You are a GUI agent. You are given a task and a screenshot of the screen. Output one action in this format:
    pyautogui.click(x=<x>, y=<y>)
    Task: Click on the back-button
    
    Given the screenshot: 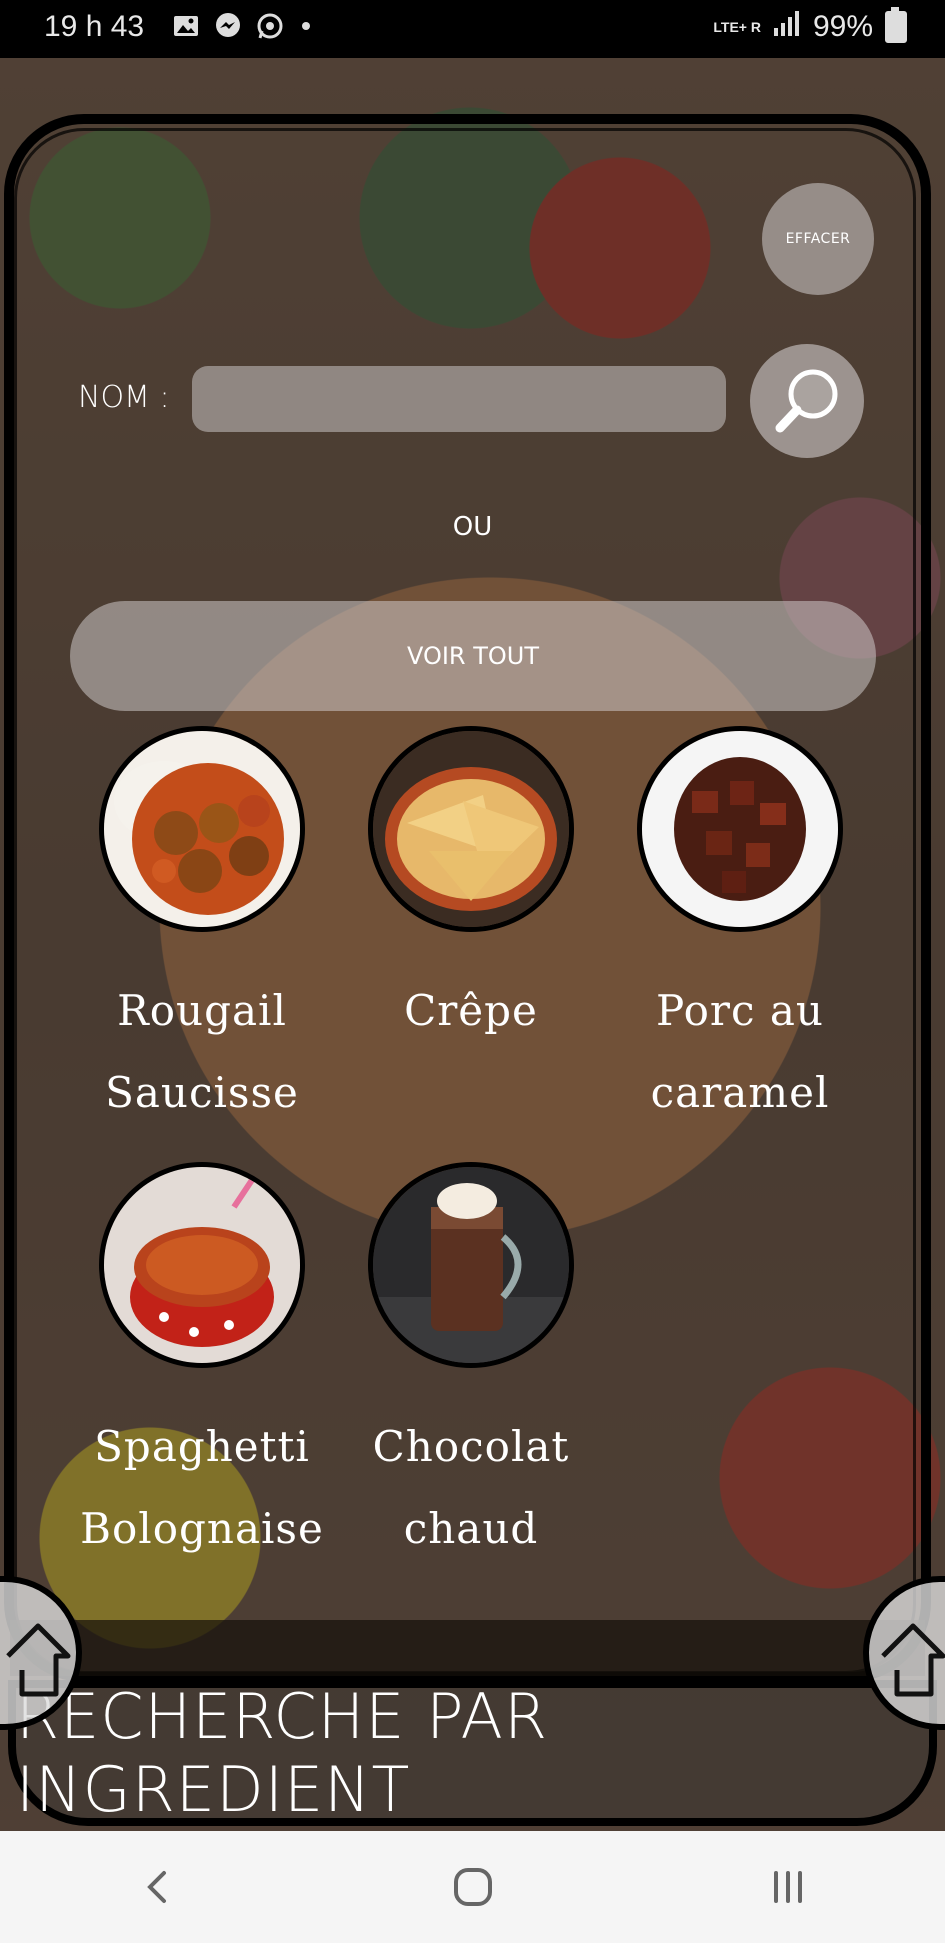 What is the action you would take?
    pyautogui.click(x=158, y=1887)
    